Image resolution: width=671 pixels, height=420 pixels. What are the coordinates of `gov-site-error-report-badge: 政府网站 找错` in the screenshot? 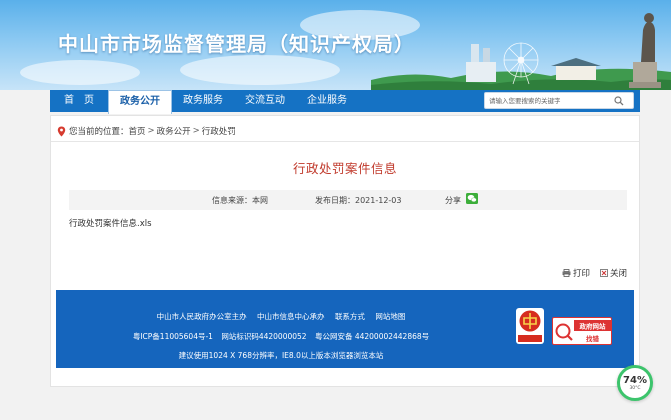 It's located at (582, 331).